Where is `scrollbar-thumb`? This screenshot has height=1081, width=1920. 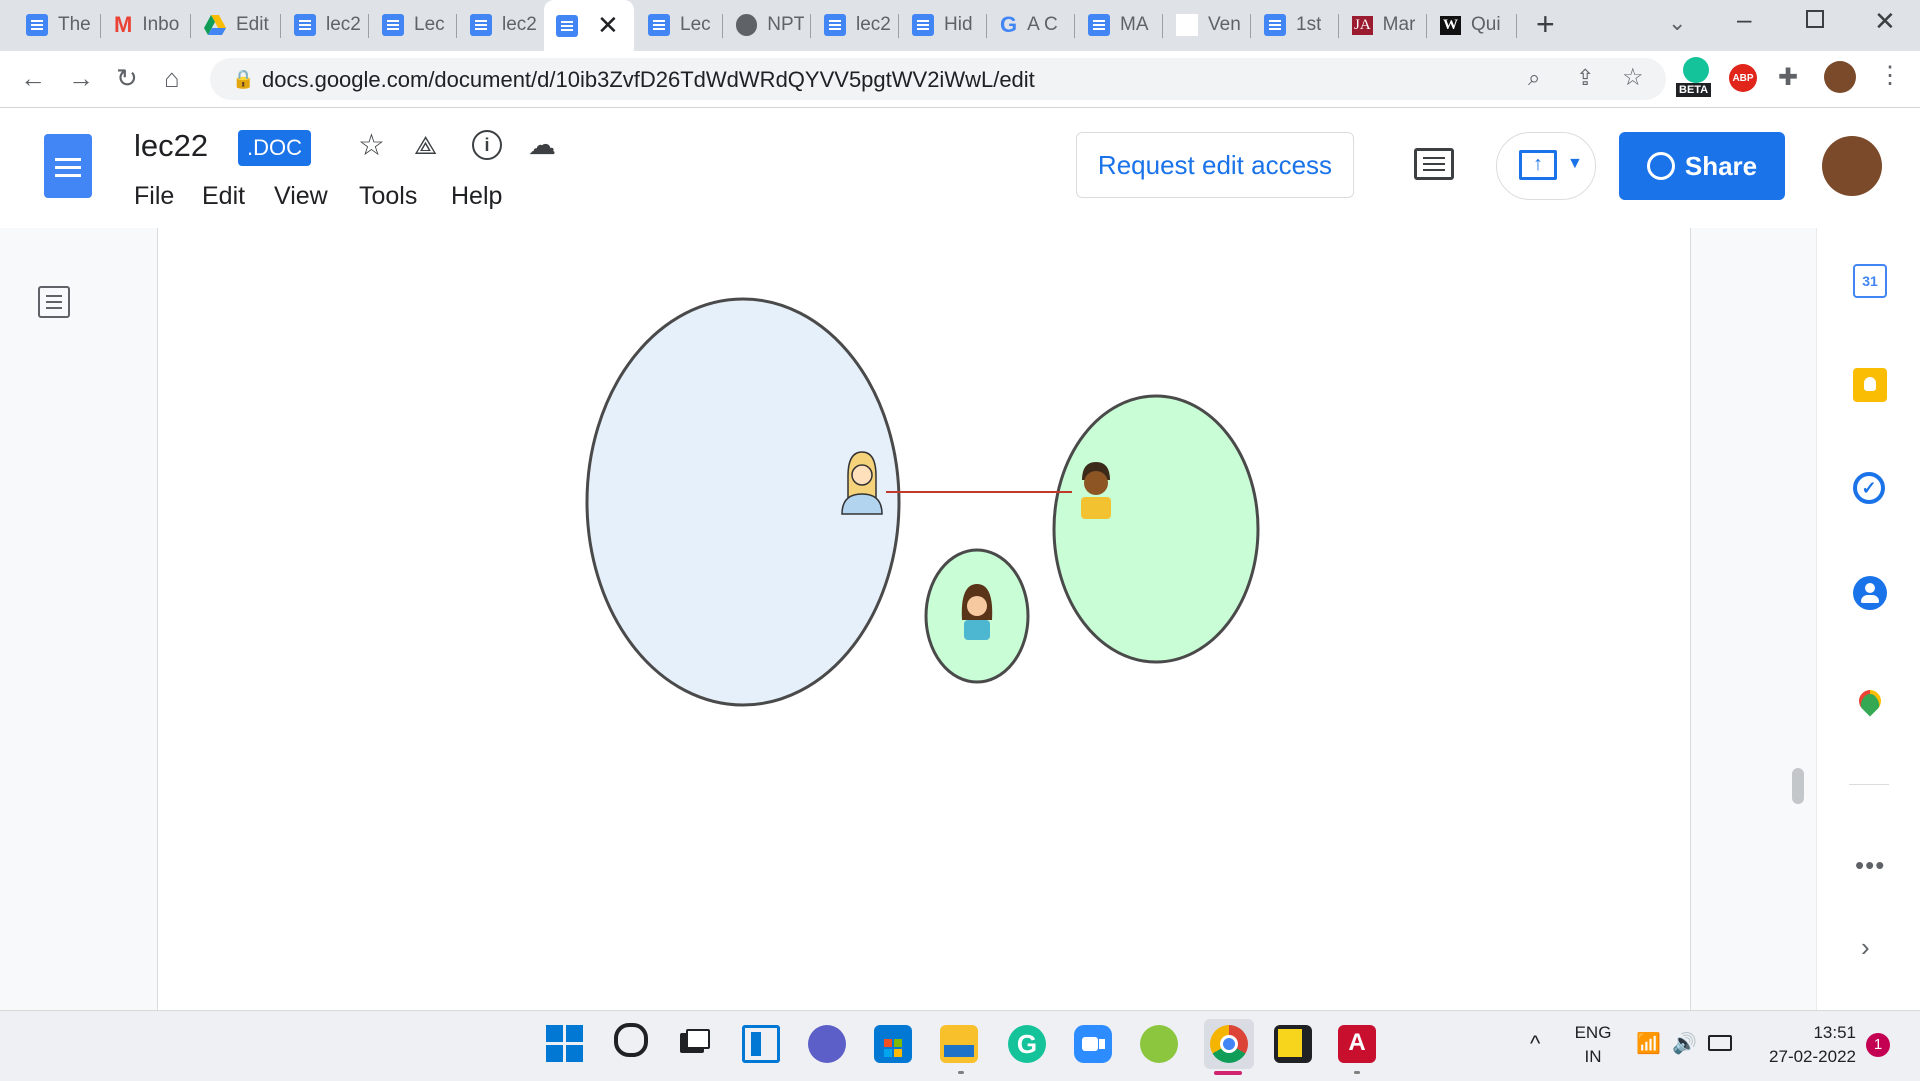 scrollbar-thumb is located at coordinates (1798, 786).